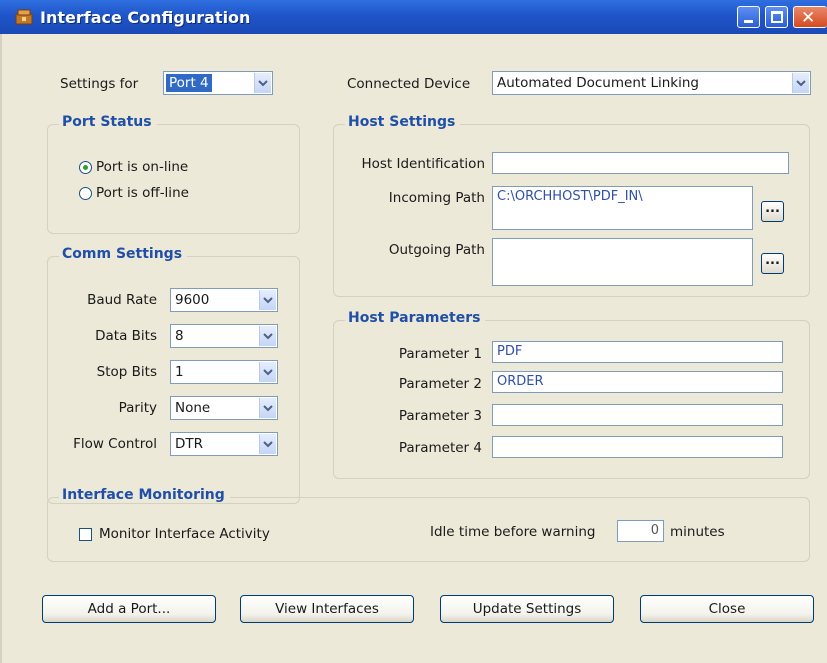  What do you see at coordinates (440, 384) in the screenshot?
I see `parameter-2-label: Parameter 2` at bounding box center [440, 384].